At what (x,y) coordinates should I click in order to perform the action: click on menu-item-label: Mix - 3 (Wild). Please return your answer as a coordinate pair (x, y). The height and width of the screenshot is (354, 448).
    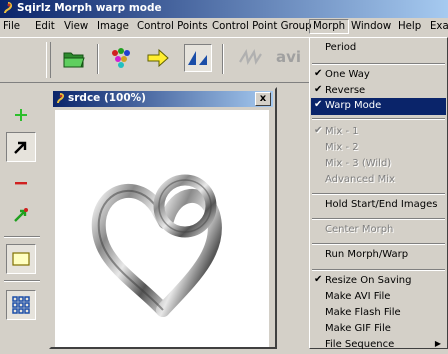
    Looking at the image, I should click on (358, 163).